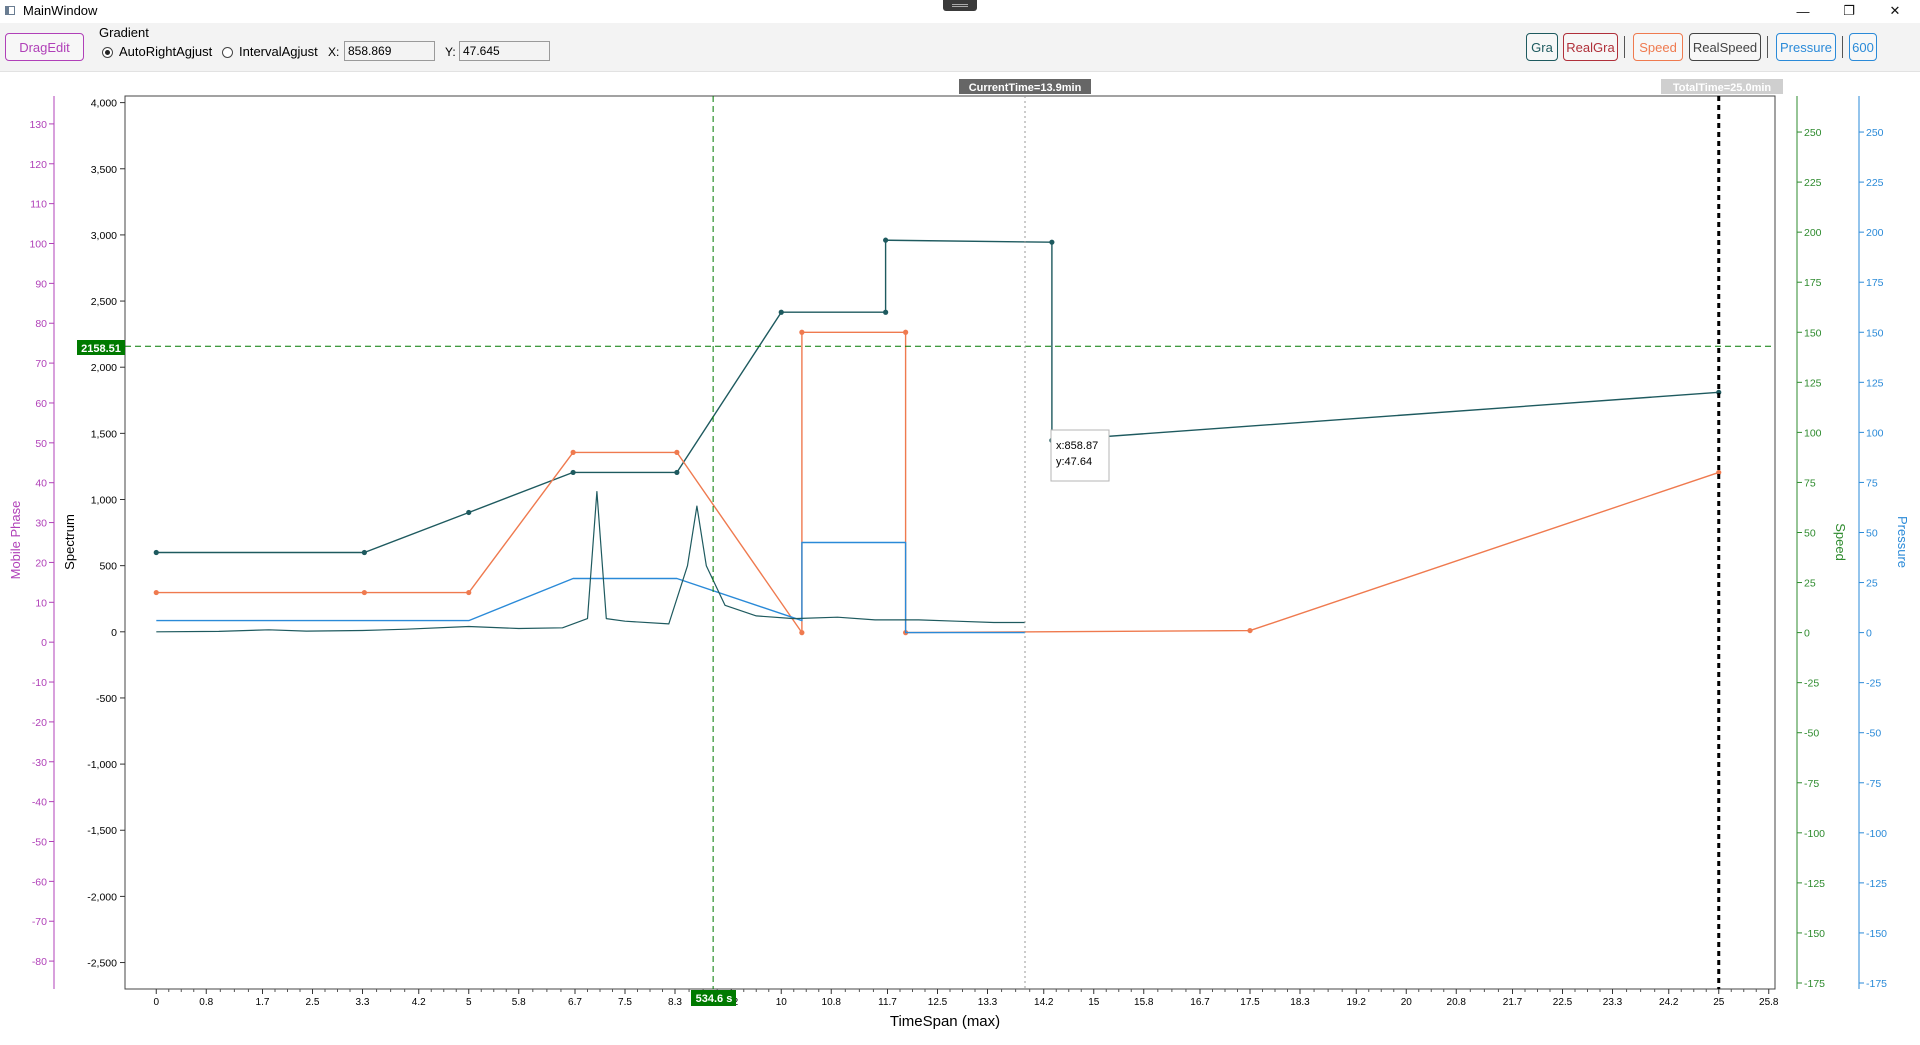  Describe the element at coordinates (278, 51) in the screenshot. I see `interval-label: IntervalAgjust` at that location.